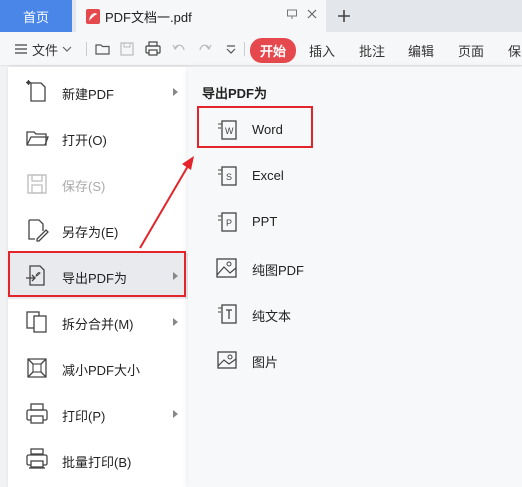  Describe the element at coordinates (37, 138) in the screenshot. I see `folder-open-icon` at that location.